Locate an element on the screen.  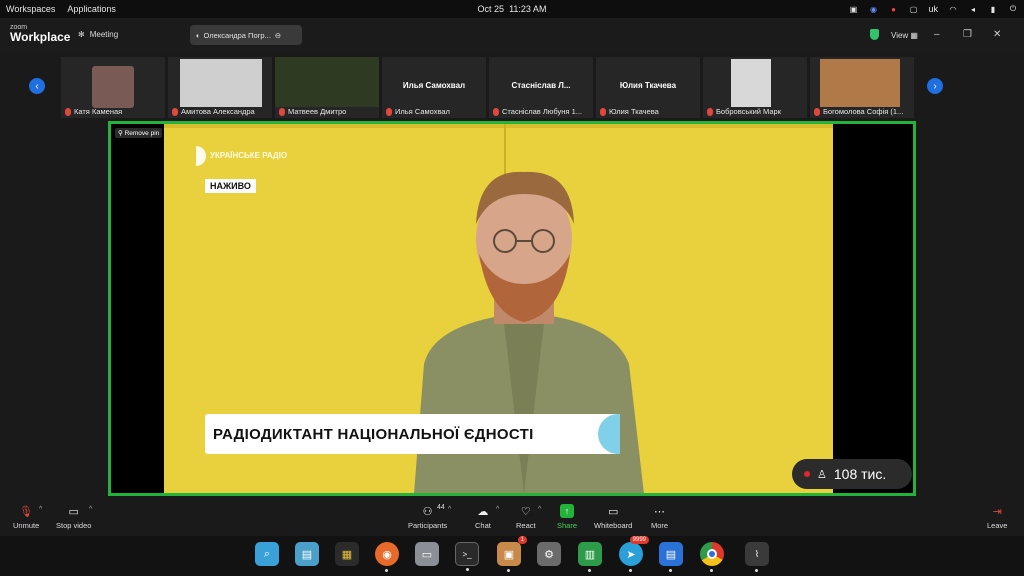
leave-icon: ⇥ is located at coordinates (997, 511).